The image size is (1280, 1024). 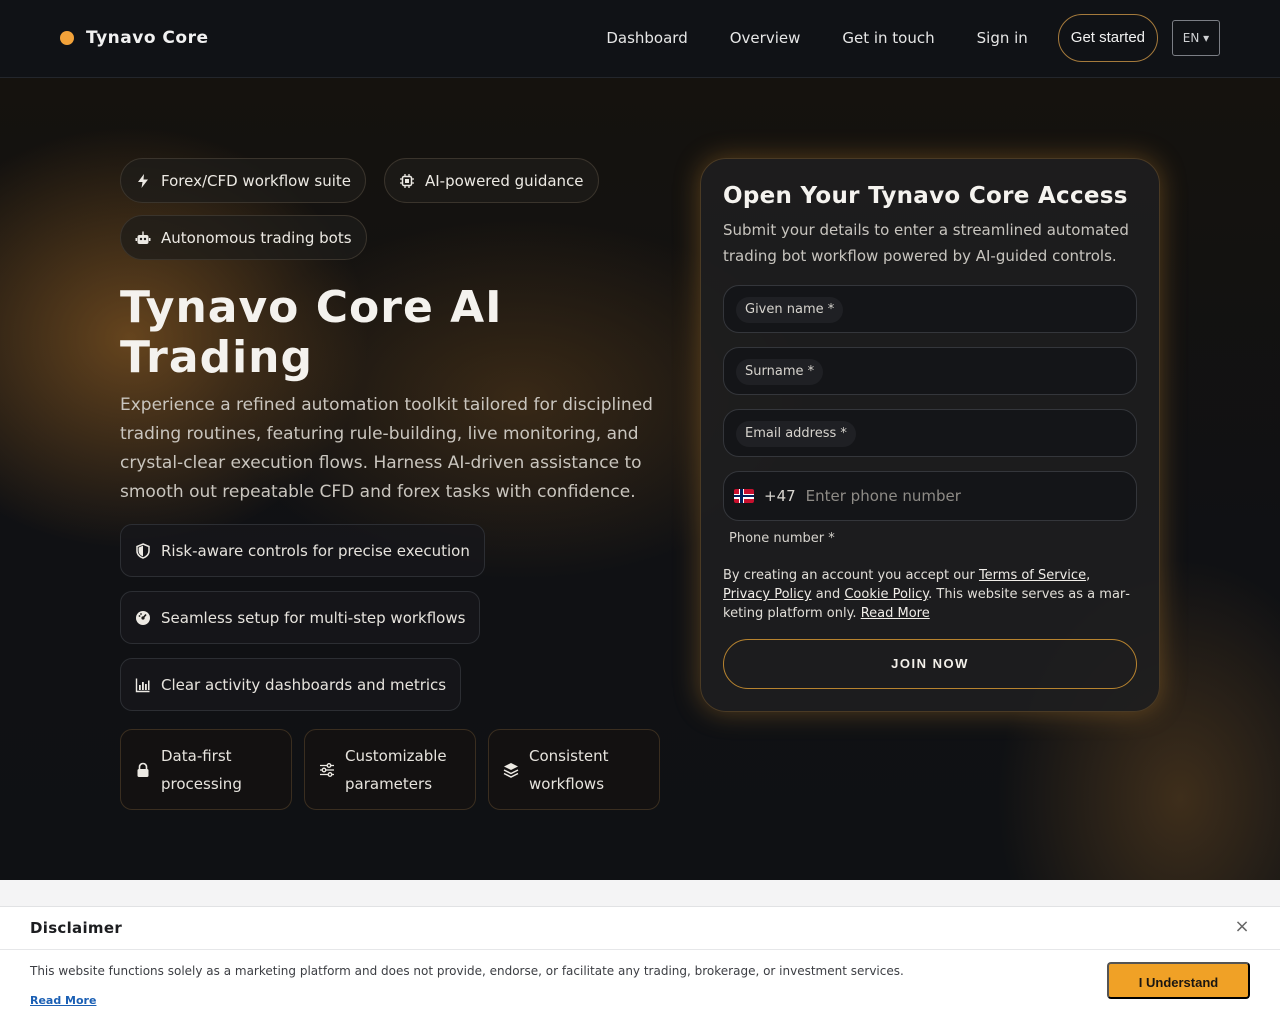 What do you see at coordinates (796, 434) in the screenshot?
I see `email-label: Email address *` at bounding box center [796, 434].